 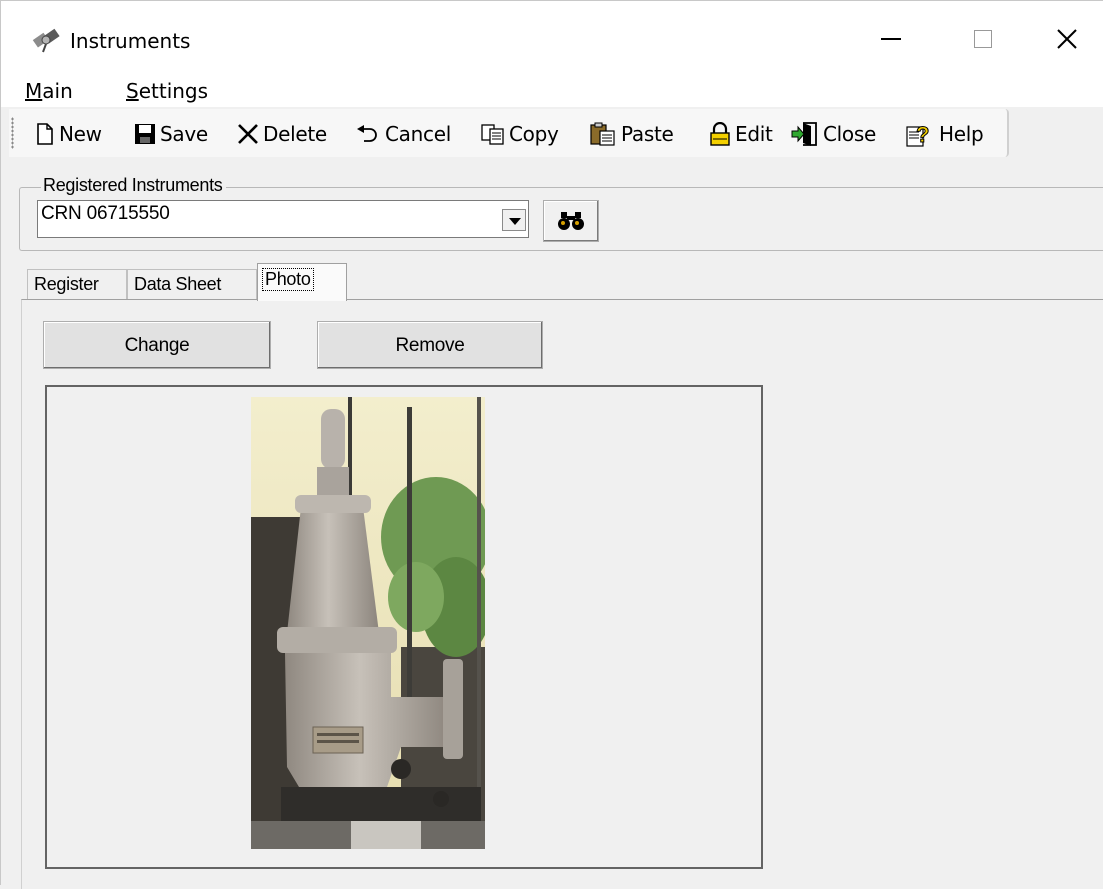 I want to click on copy-button: Copy, so click(x=520, y=134).